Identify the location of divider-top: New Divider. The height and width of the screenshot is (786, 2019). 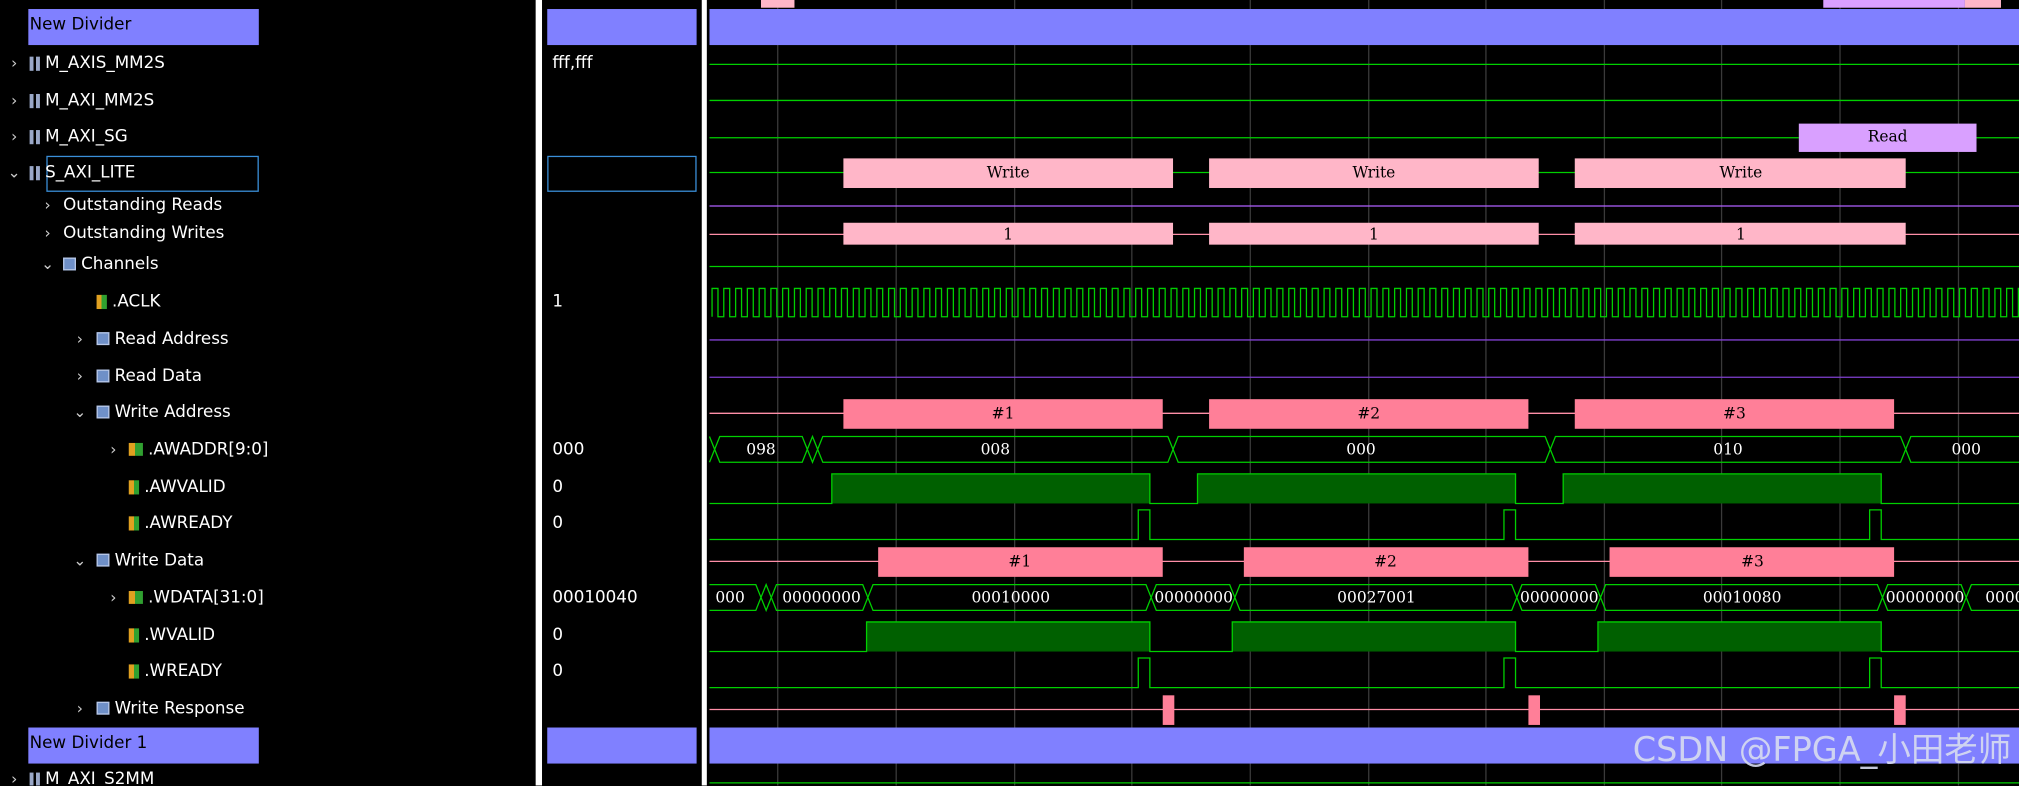
(143, 27).